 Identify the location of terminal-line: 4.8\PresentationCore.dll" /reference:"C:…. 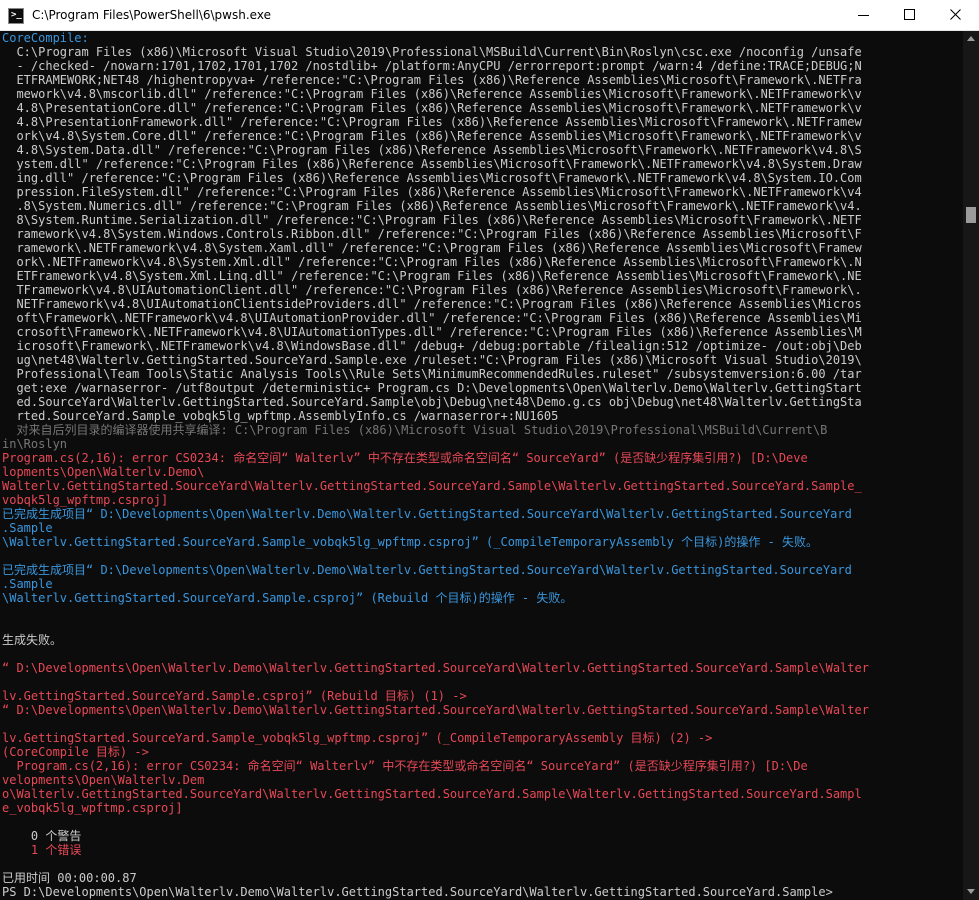
(432, 108).